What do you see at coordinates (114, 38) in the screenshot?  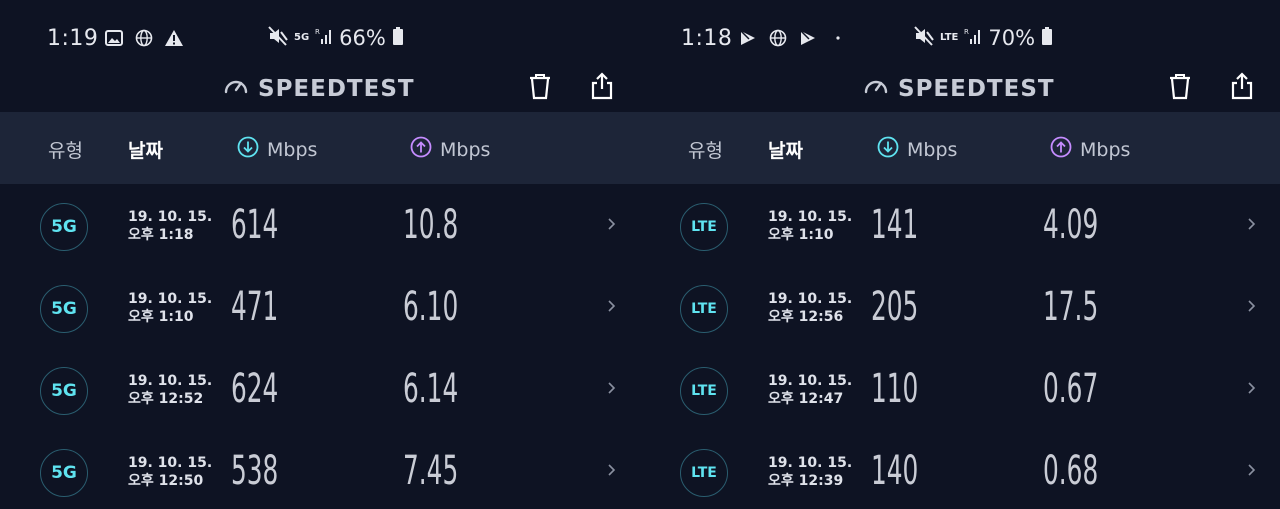 I see `gallery-icon` at bounding box center [114, 38].